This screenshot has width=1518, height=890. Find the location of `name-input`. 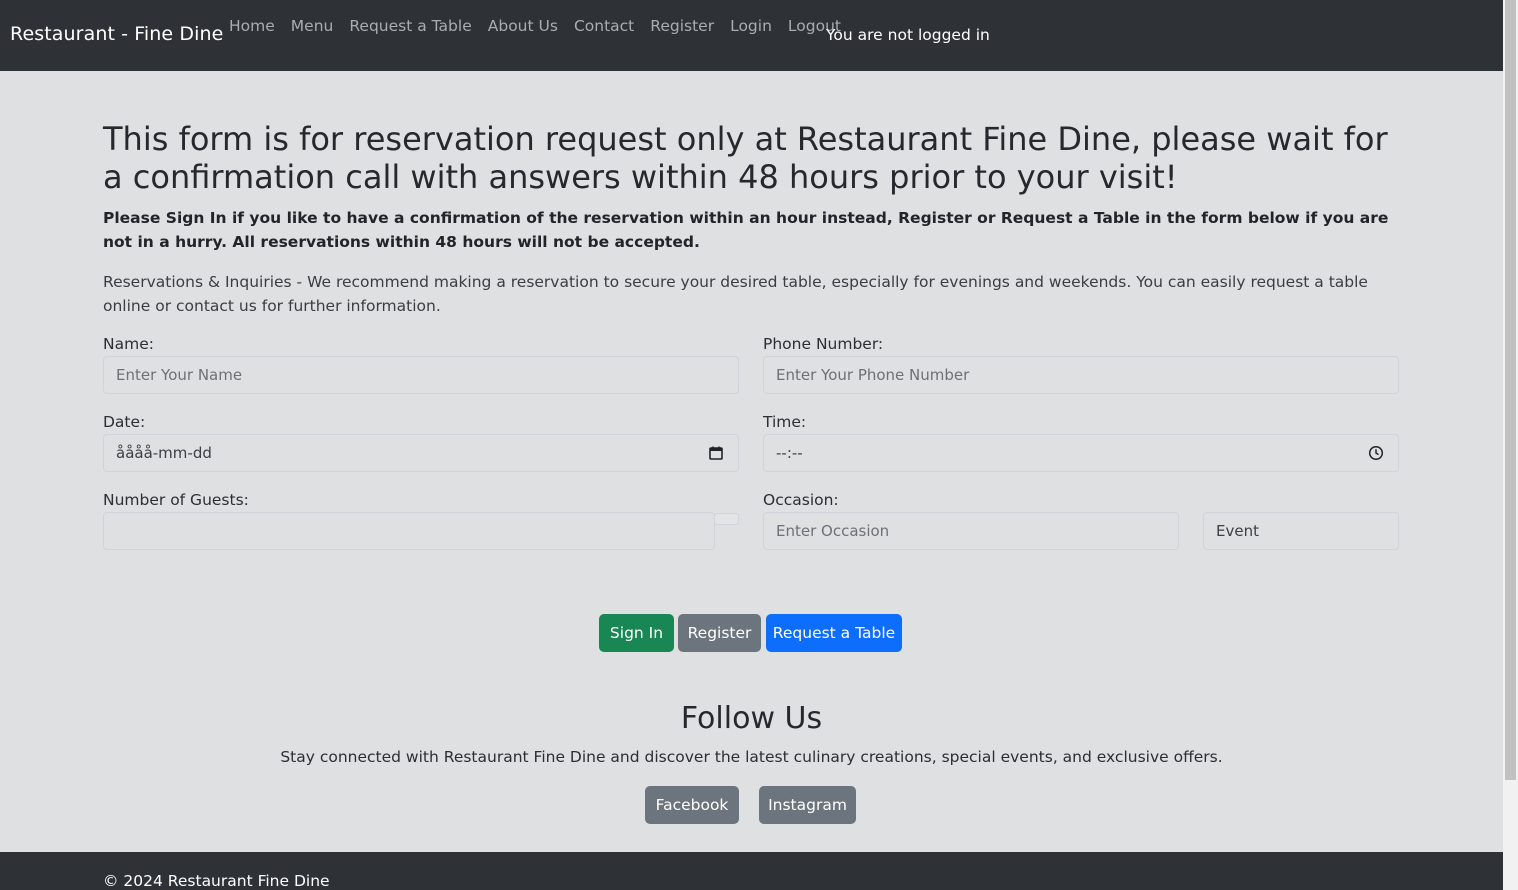

name-input is located at coordinates (421, 375).